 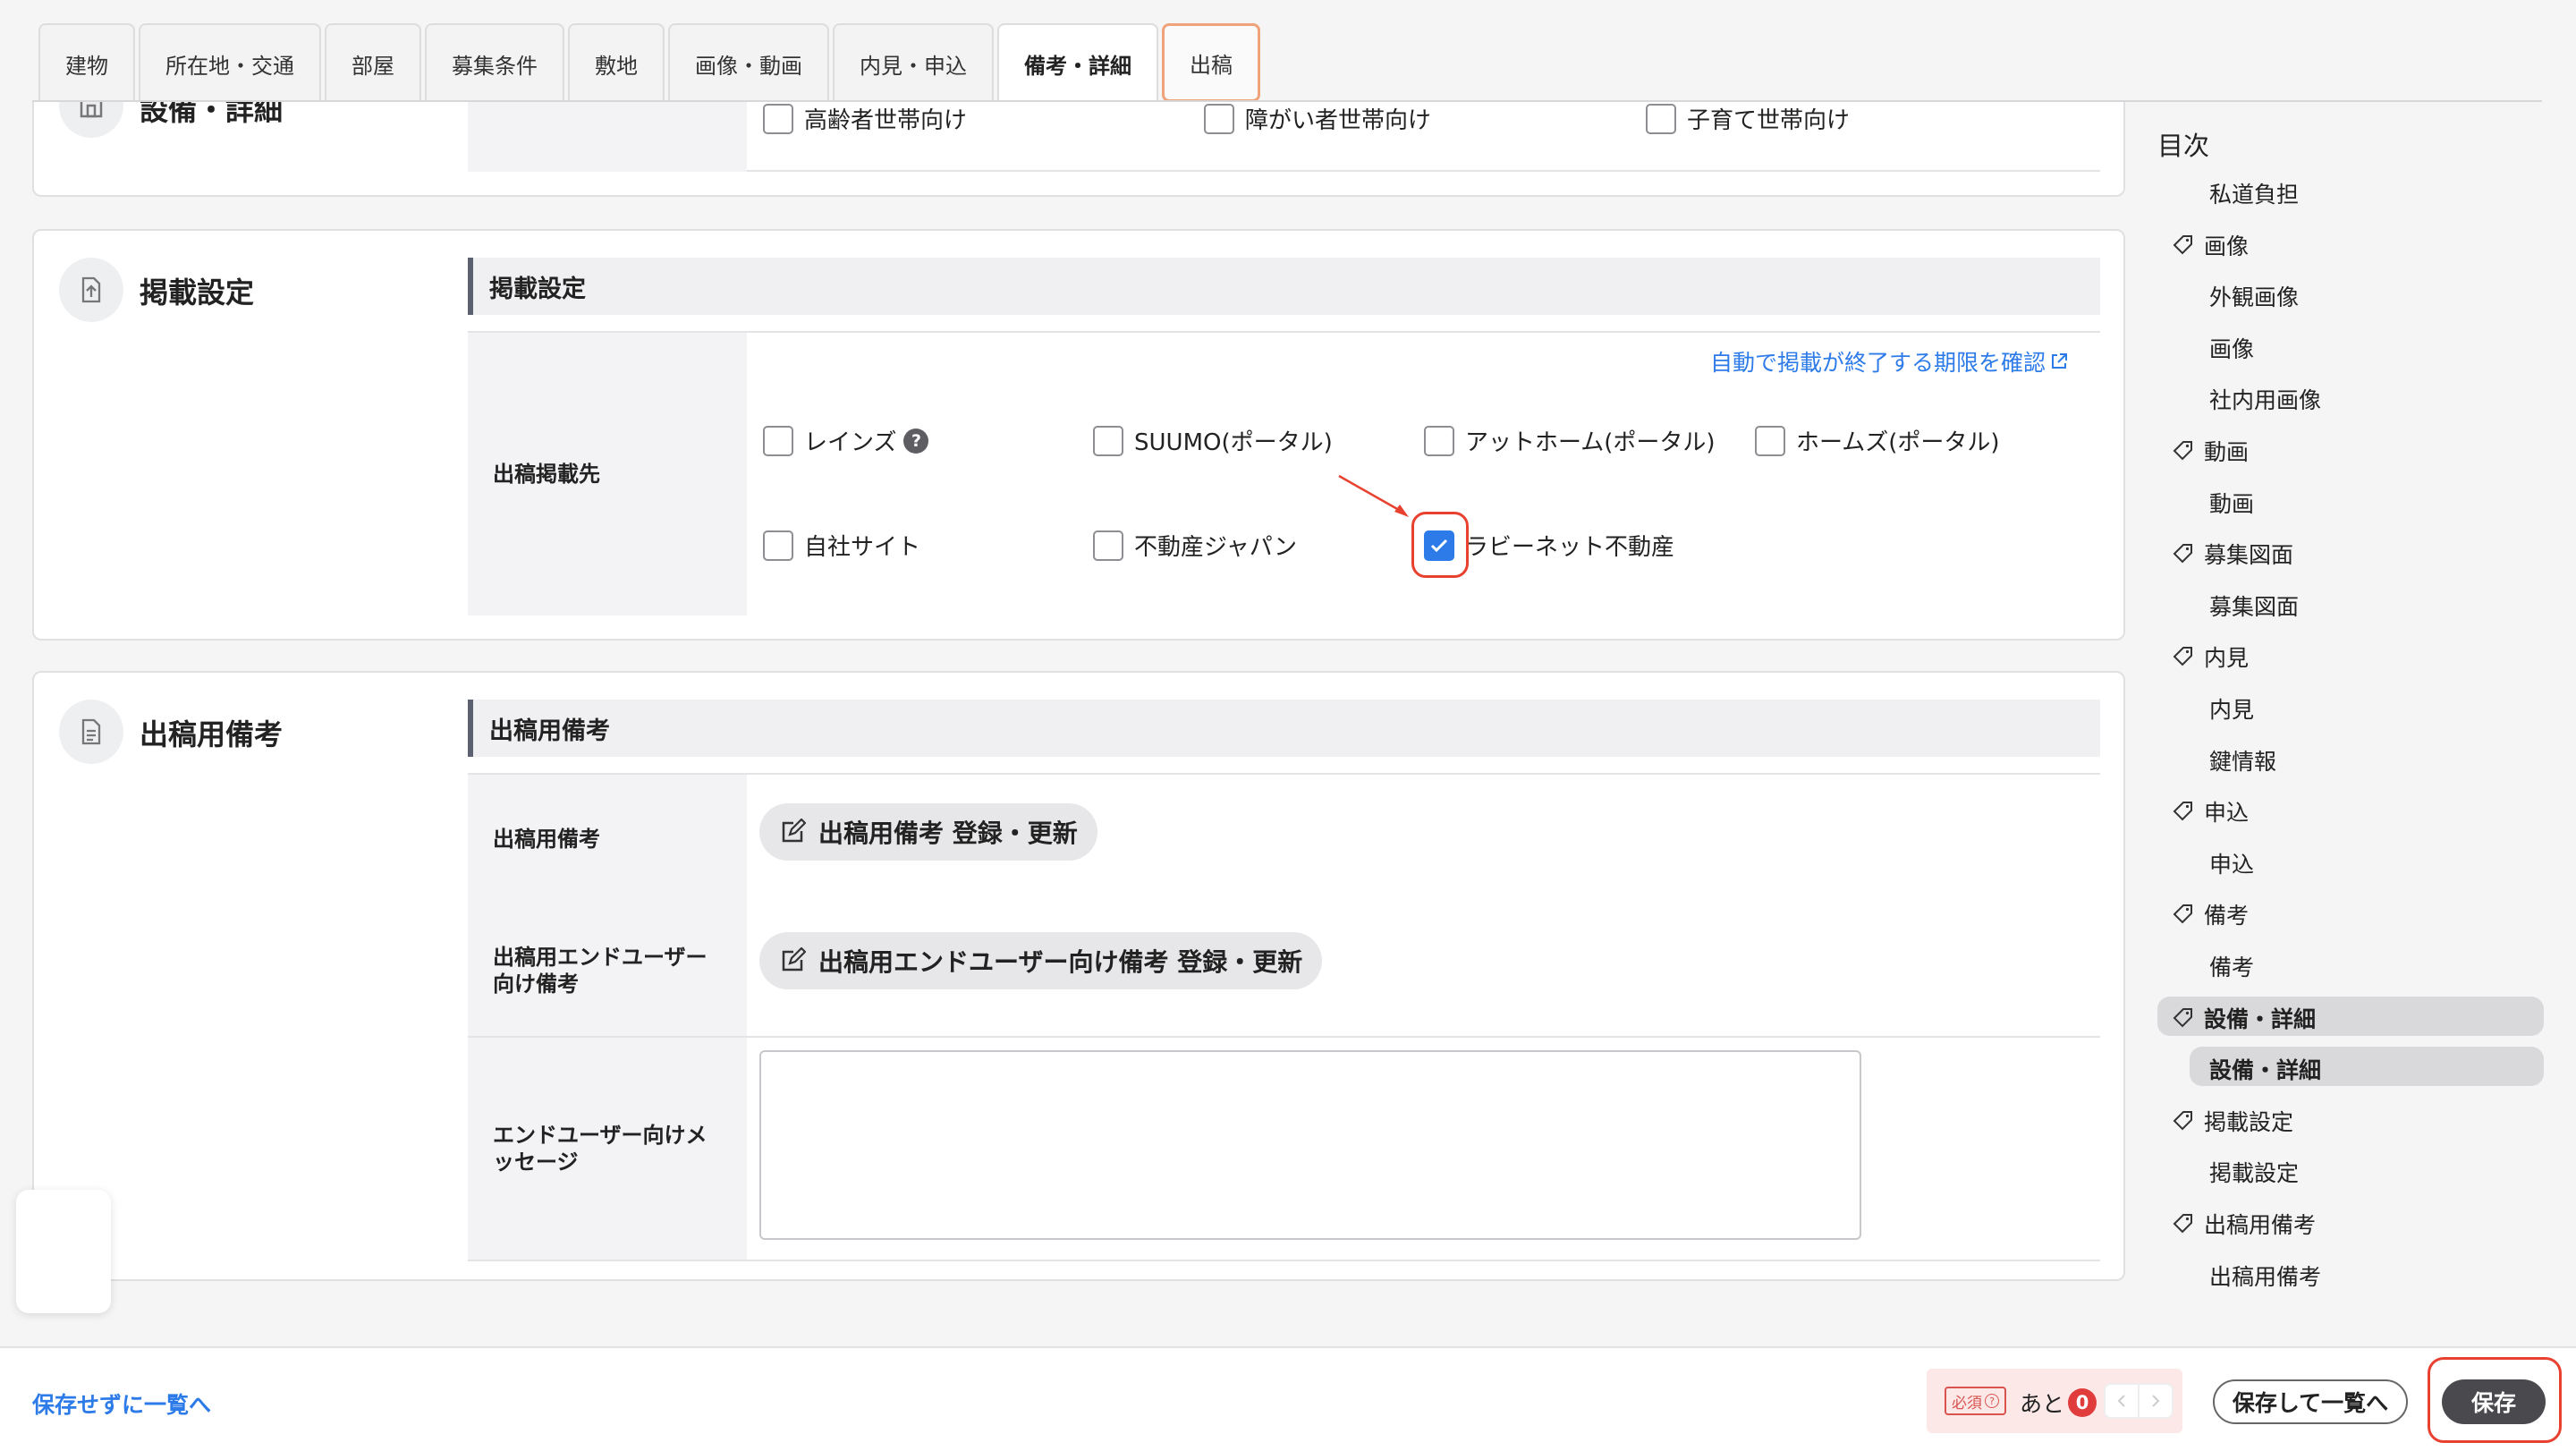 What do you see at coordinates (913, 63) in the screenshot?
I see `tab-viewing-application: 内見・申込` at bounding box center [913, 63].